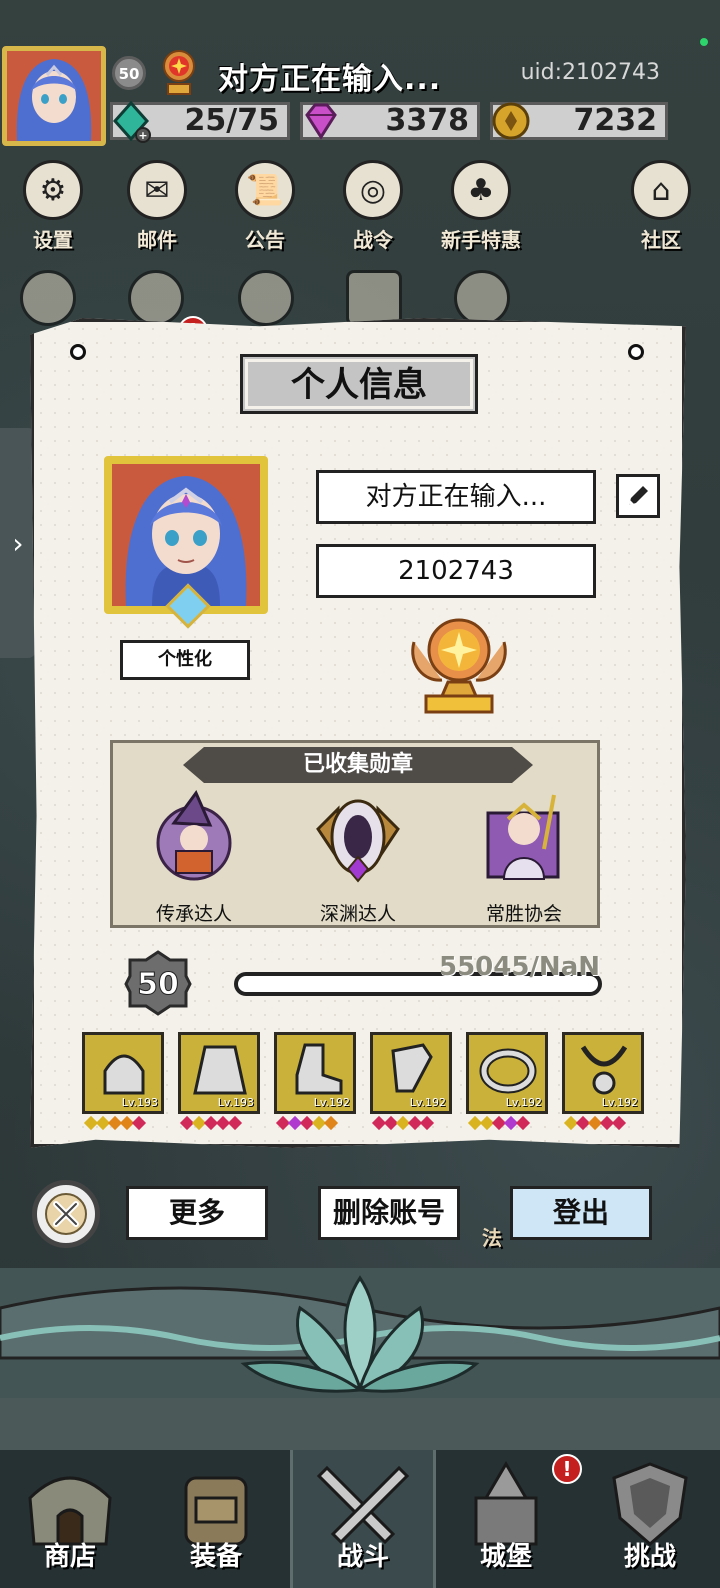  I want to click on feature-icon-row: ⚙ 设置 ✉ 邮件 ! 📜 公告 ◎ 战令 ♣ 新手特惠 ⌂ 社区, so click(360, 253).